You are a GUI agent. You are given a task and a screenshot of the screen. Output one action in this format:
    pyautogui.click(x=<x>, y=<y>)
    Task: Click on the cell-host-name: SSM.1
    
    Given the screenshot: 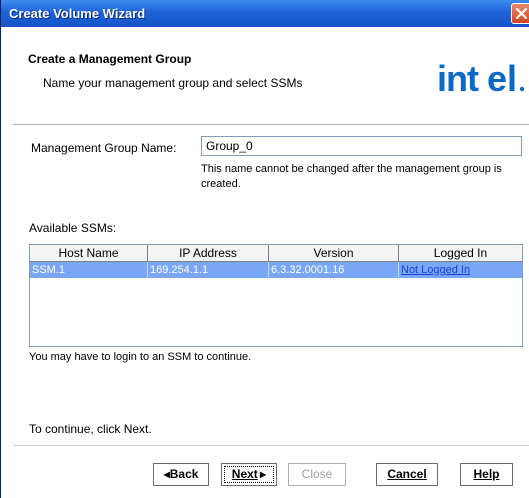 What is the action you would take?
    pyautogui.click(x=89, y=270)
    